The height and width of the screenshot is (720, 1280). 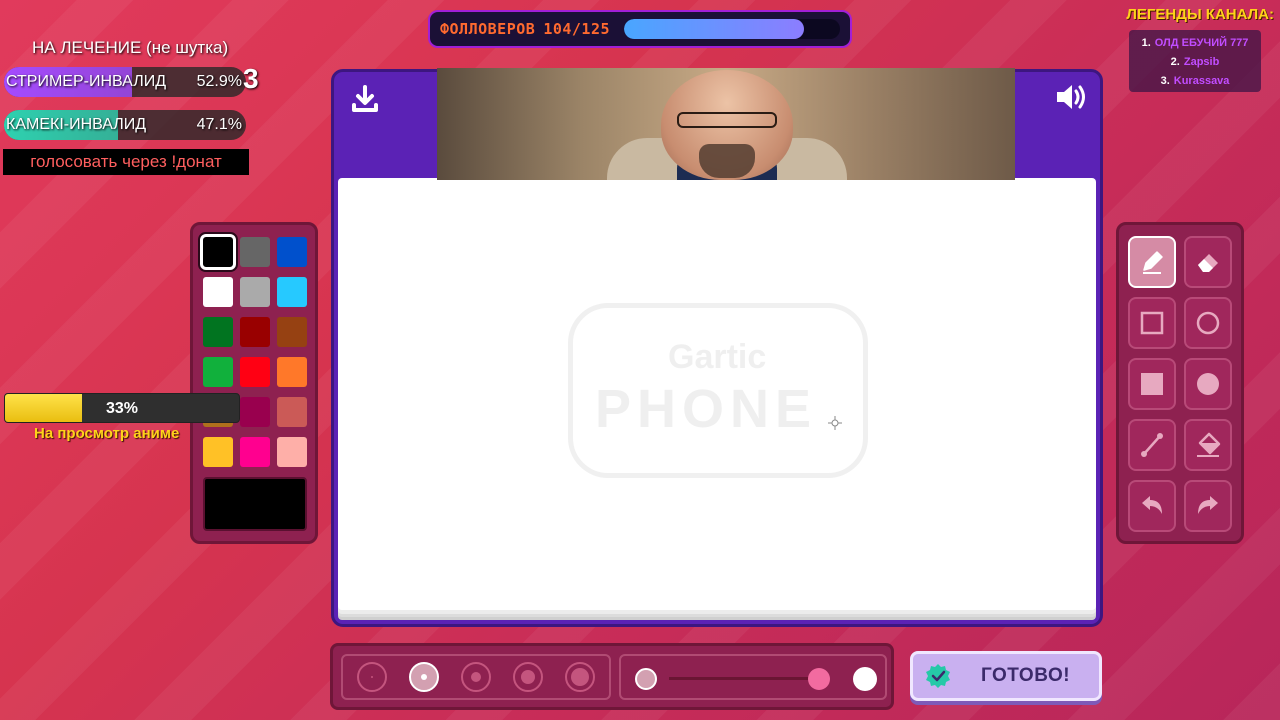 I want to click on gartic-phone-watermark: Gartic PHONE, so click(x=718, y=390).